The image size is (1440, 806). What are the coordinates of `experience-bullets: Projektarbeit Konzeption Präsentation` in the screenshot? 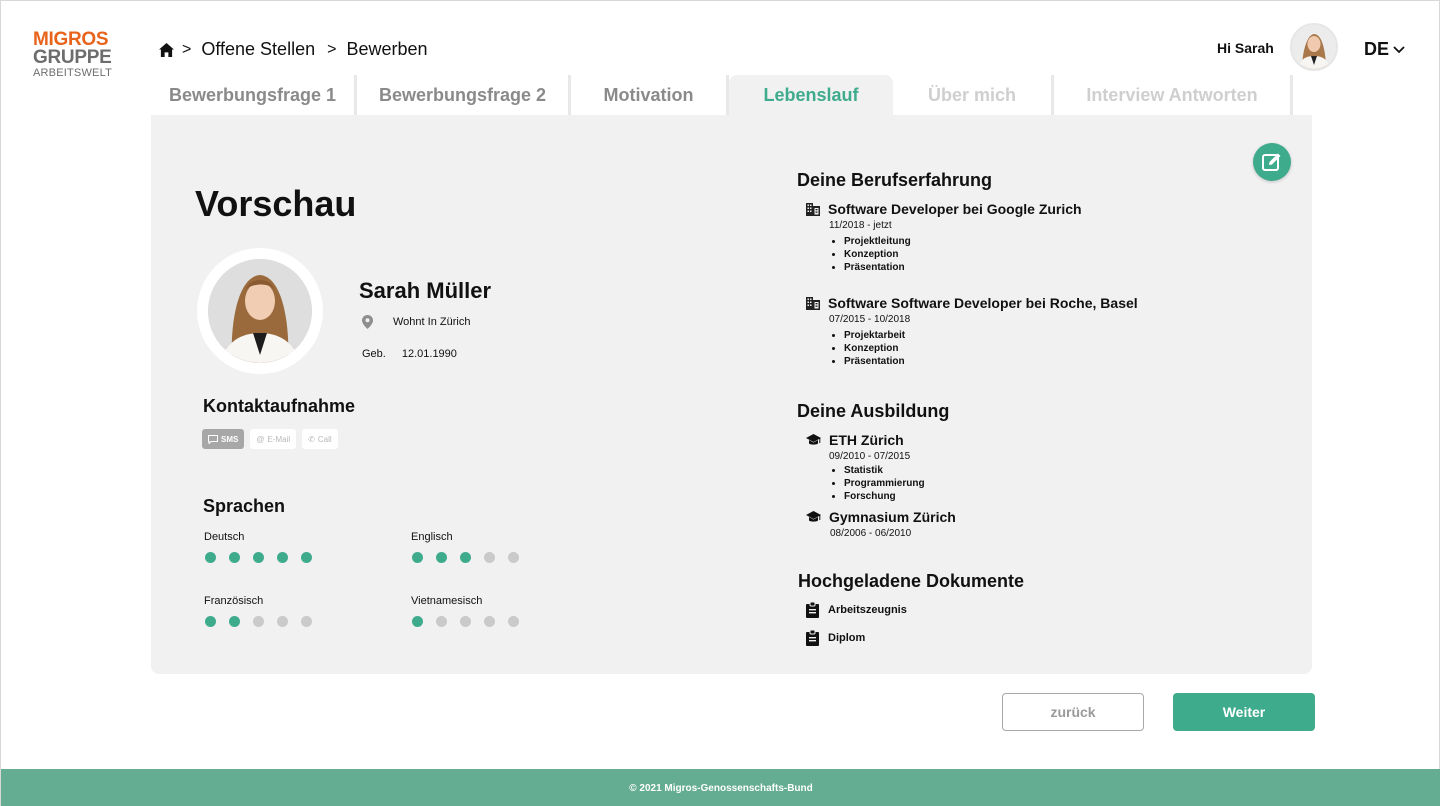 It's located at (991, 348).